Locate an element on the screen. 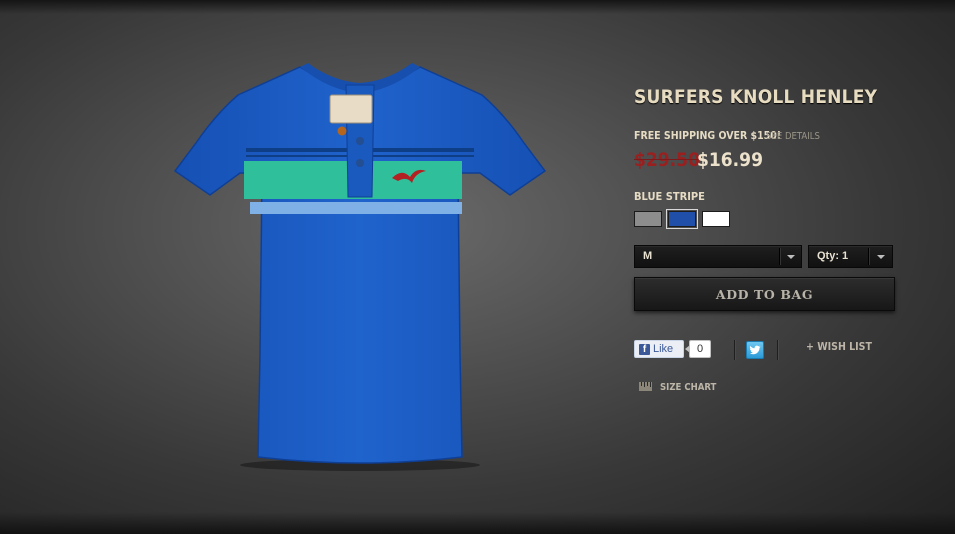 Image resolution: width=955 pixels, height=534 pixels. swatch-grey is located at coordinates (648, 219).